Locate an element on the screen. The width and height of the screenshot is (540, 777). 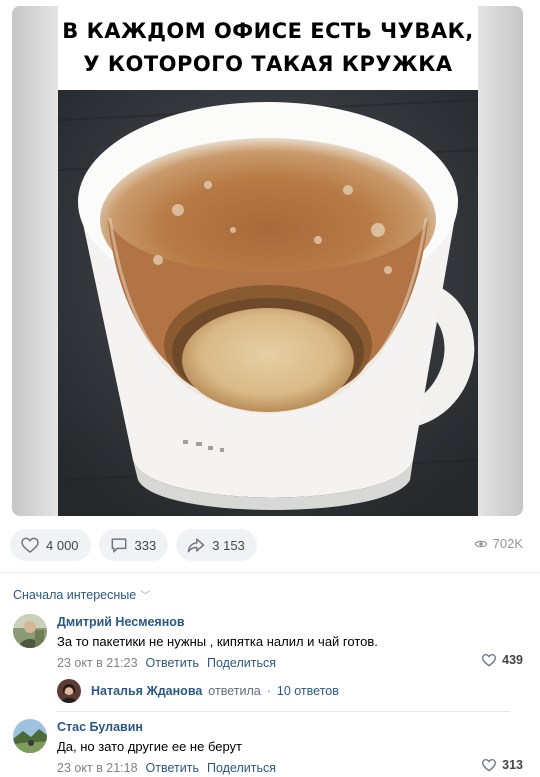
like-button: 4 000 is located at coordinates (50, 545).